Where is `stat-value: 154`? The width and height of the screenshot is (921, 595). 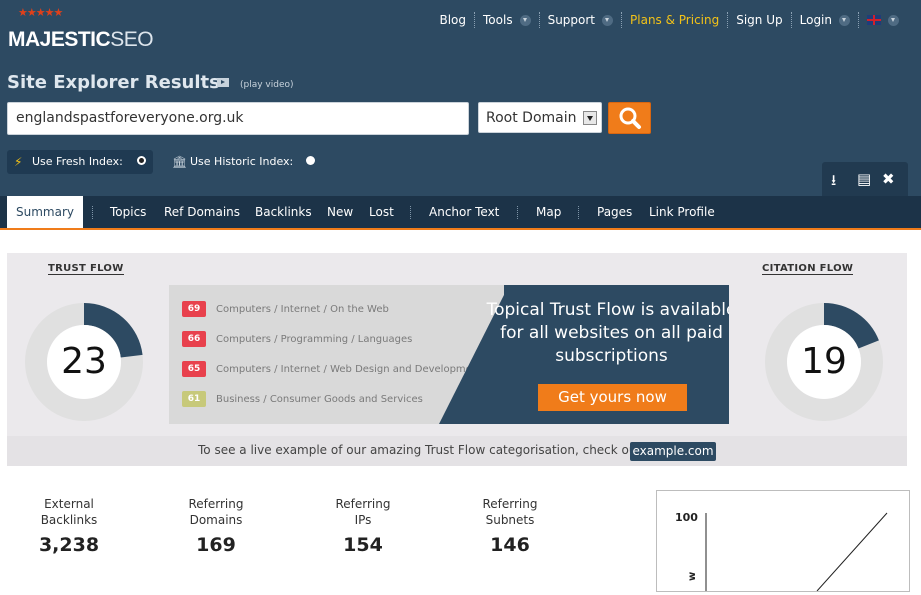
stat-value: 154 is located at coordinates (363, 545).